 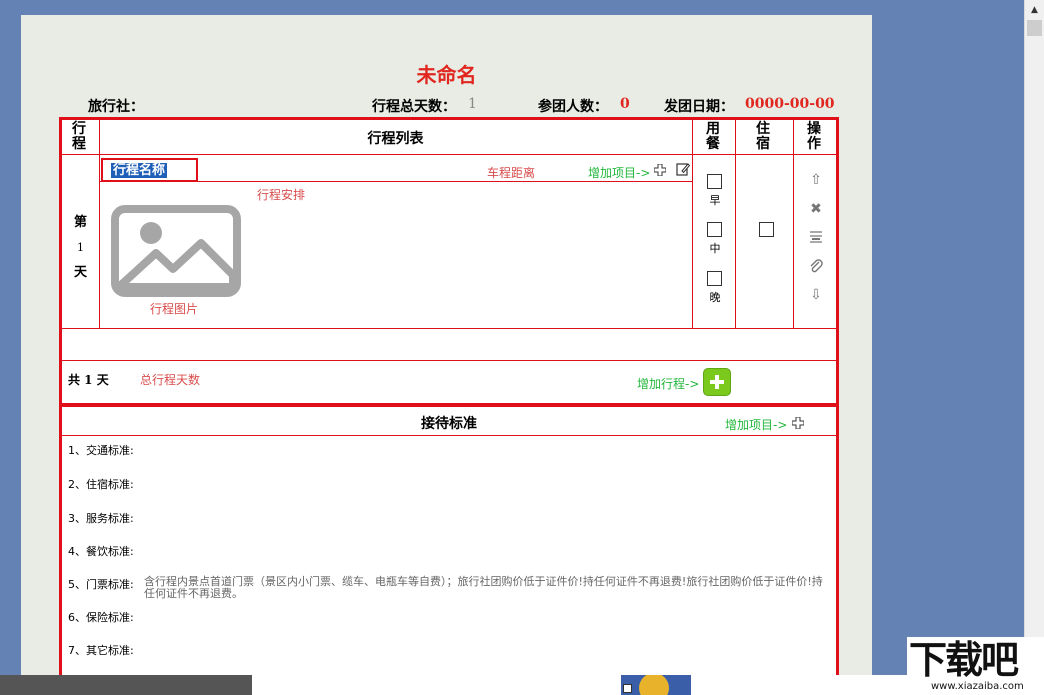 What do you see at coordinates (116, 106) in the screenshot?
I see `agency-label: 旅行社：` at bounding box center [116, 106].